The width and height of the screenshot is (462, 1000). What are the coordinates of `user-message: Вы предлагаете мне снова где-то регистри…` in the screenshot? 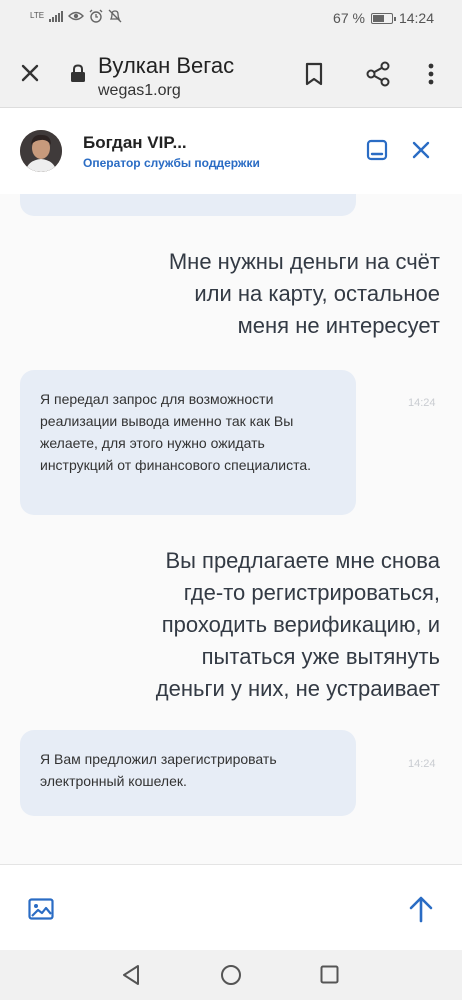 It's located at (298, 625).